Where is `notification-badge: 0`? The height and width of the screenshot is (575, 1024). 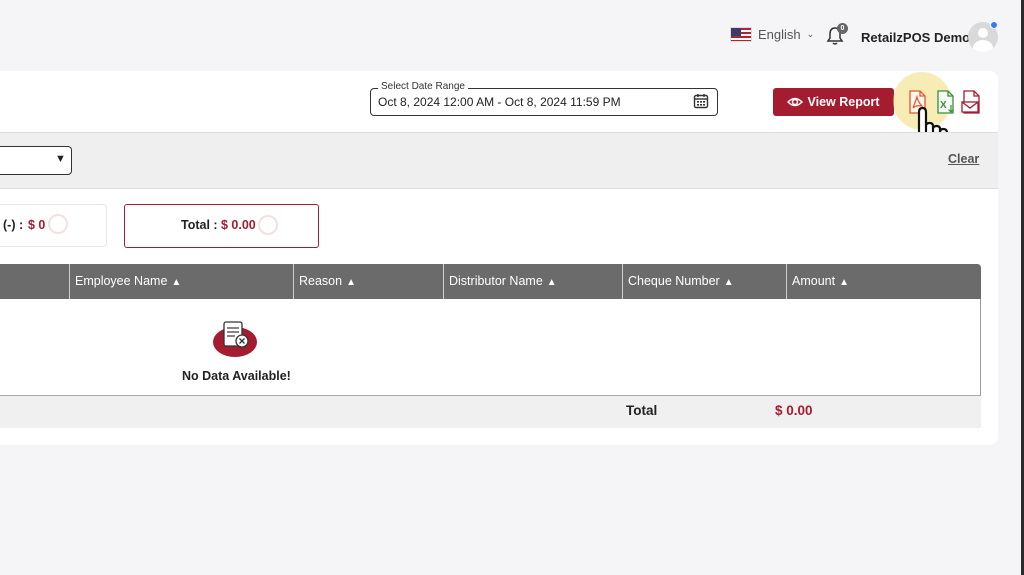
notification-badge: 0 is located at coordinates (842, 28).